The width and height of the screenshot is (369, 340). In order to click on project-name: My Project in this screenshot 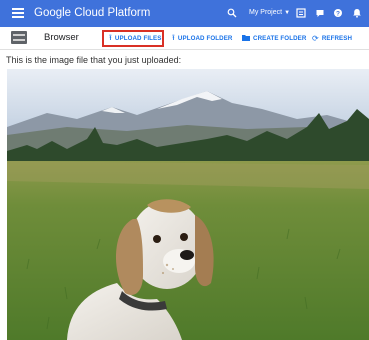, I will do `click(266, 12)`.